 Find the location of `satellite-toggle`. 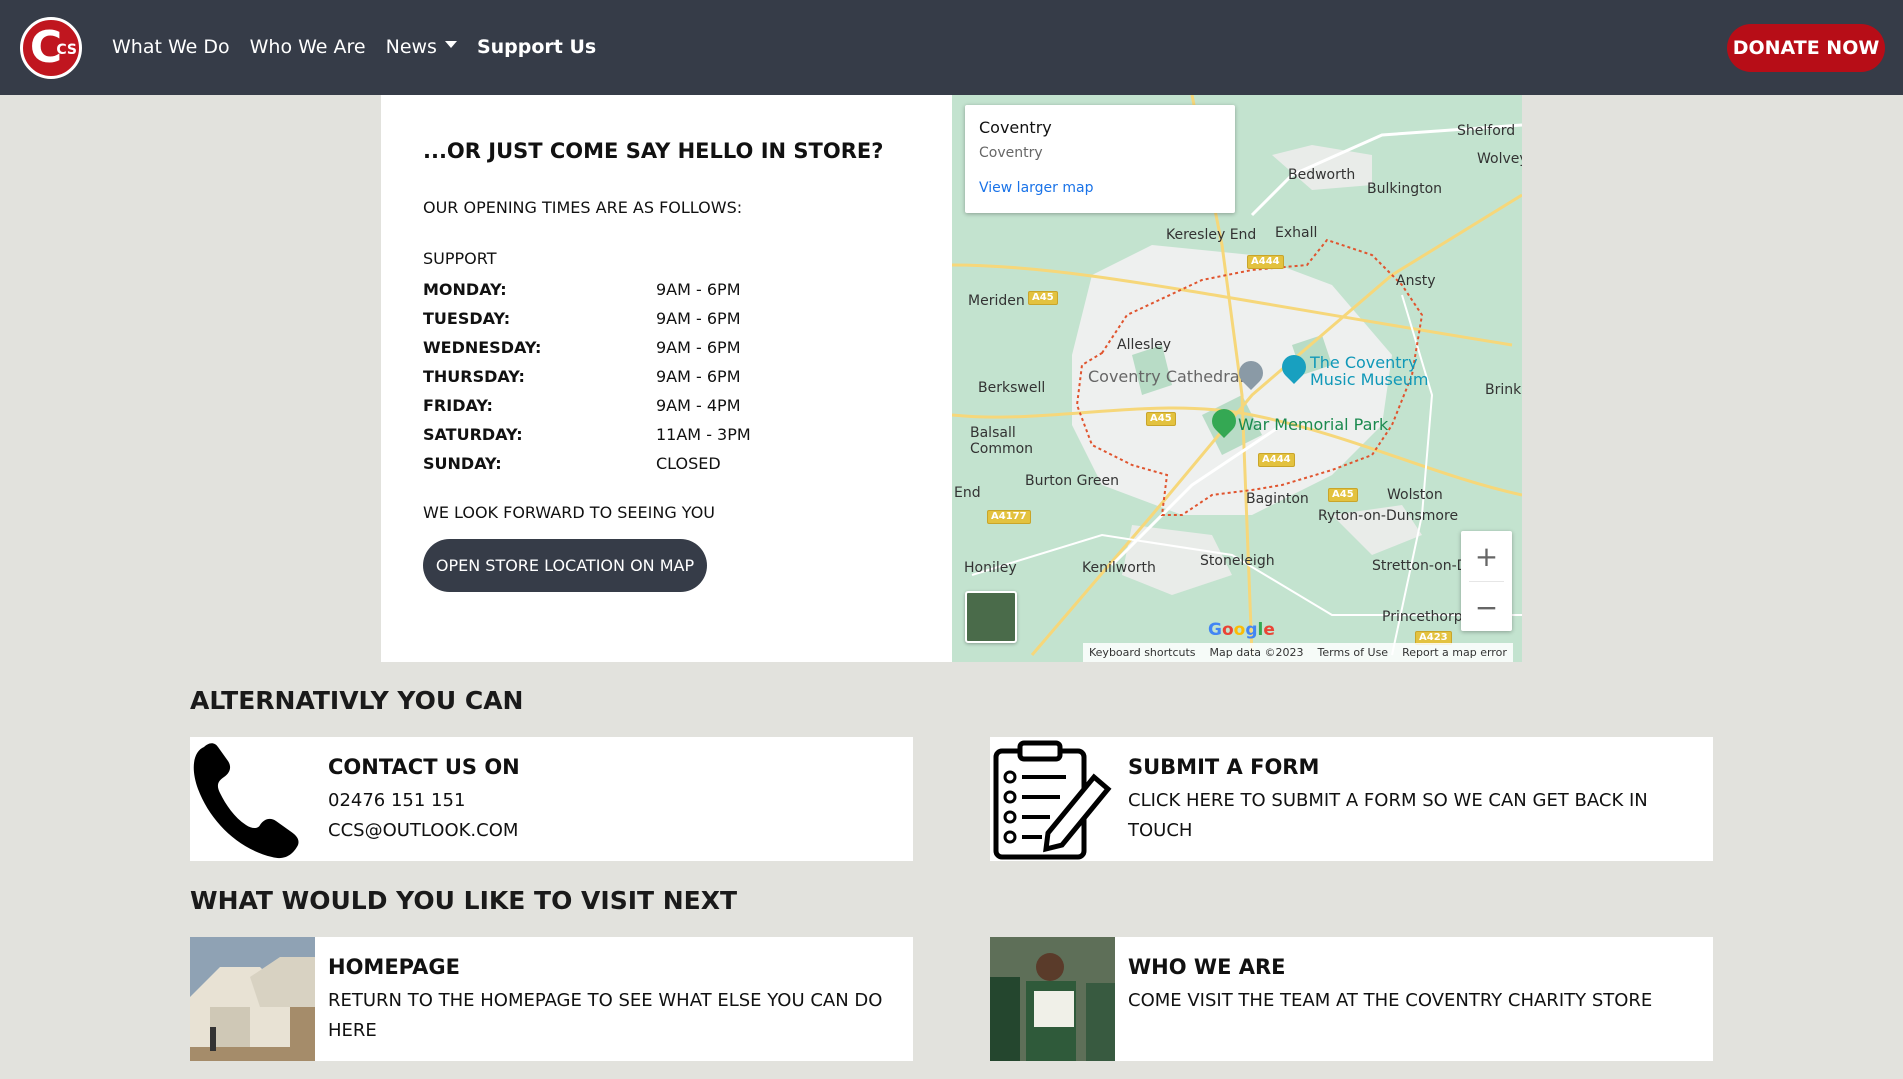

satellite-toggle is located at coordinates (991, 617).